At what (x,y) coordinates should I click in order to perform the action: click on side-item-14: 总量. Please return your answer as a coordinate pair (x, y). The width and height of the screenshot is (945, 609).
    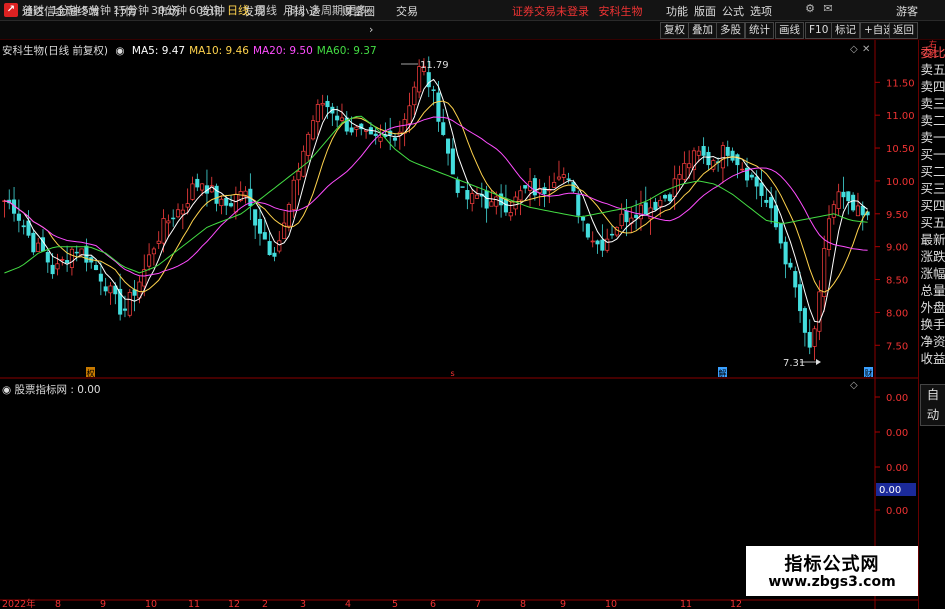
    Looking at the image, I should click on (932, 290).